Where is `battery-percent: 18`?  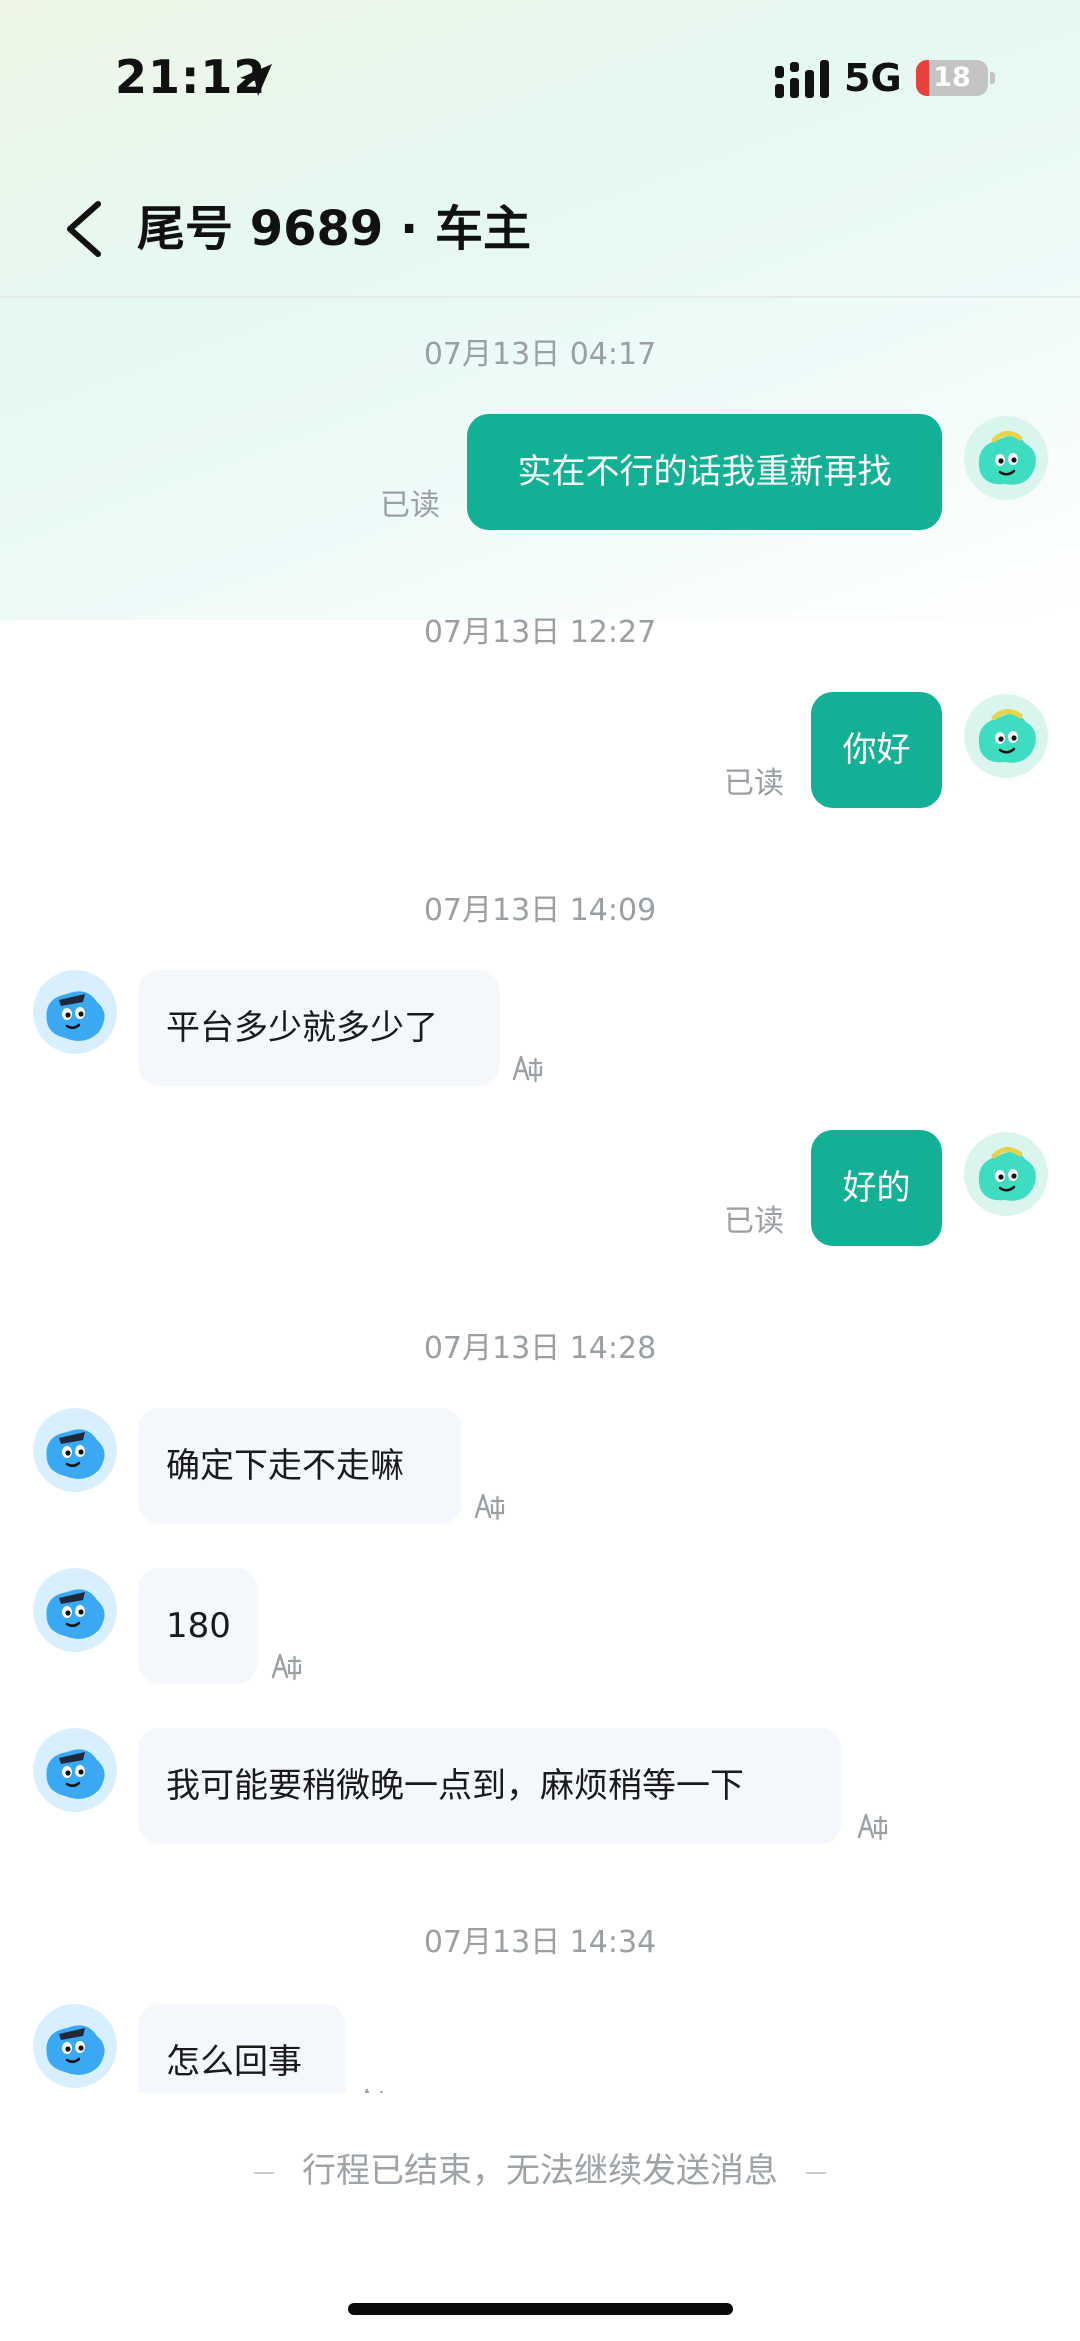 battery-percent: 18 is located at coordinates (952, 77).